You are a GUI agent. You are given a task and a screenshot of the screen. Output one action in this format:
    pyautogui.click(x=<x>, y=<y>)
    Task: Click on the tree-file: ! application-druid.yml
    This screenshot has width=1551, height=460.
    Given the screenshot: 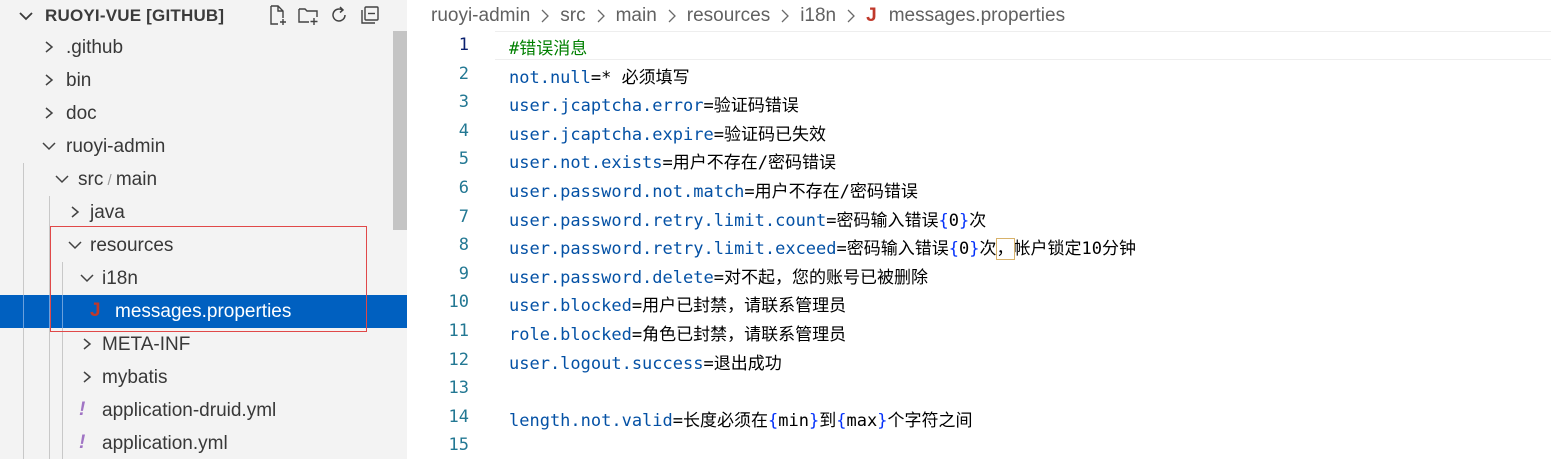 What is the action you would take?
    pyautogui.click(x=203, y=410)
    